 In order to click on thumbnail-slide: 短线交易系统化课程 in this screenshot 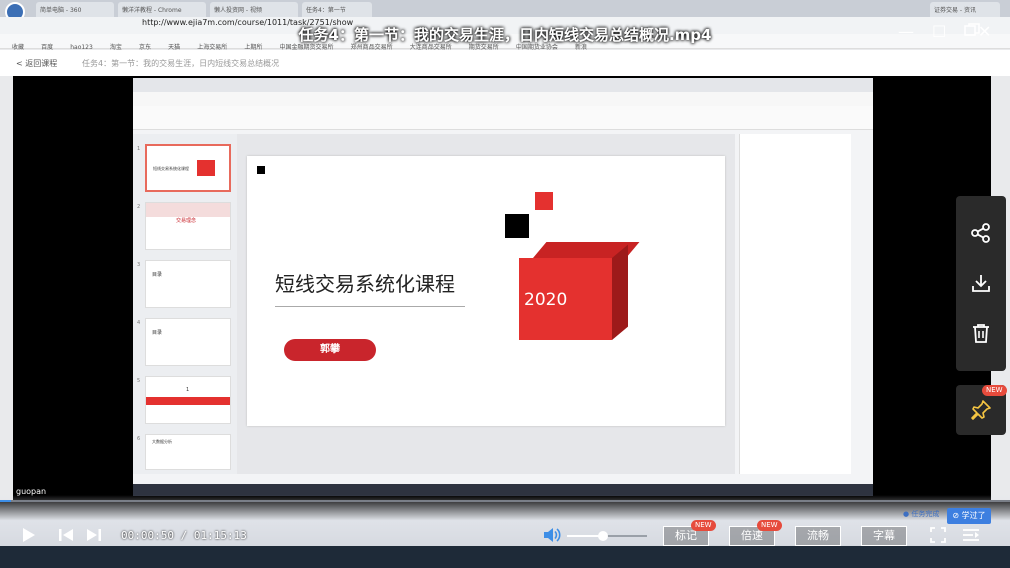, I will do `click(188, 168)`.